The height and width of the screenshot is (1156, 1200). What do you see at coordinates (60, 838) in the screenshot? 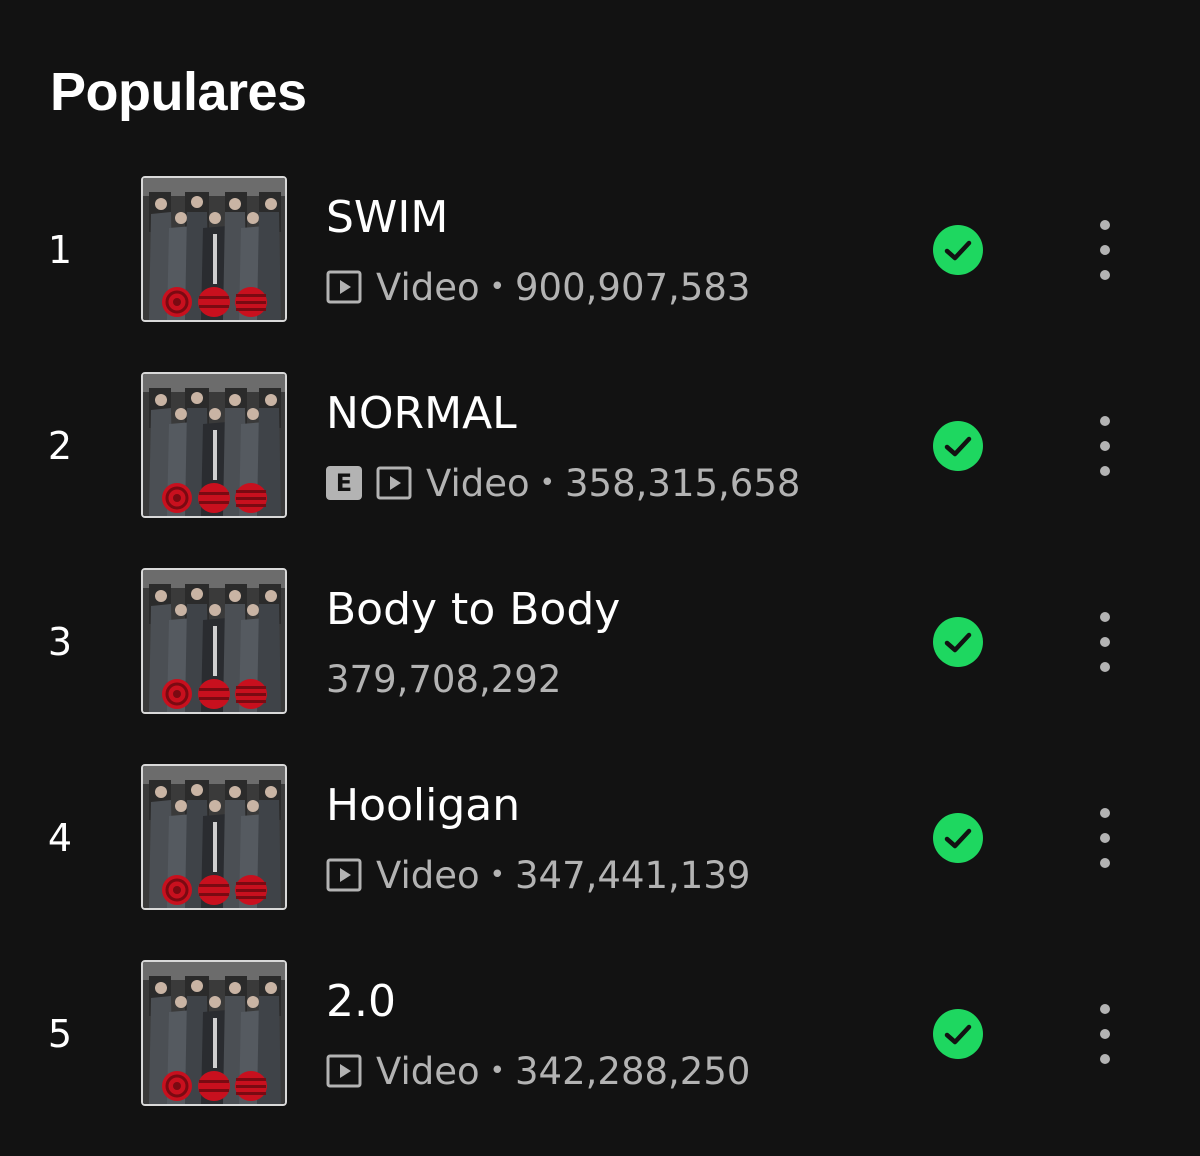
I see `track-rank: 4` at bounding box center [60, 838].